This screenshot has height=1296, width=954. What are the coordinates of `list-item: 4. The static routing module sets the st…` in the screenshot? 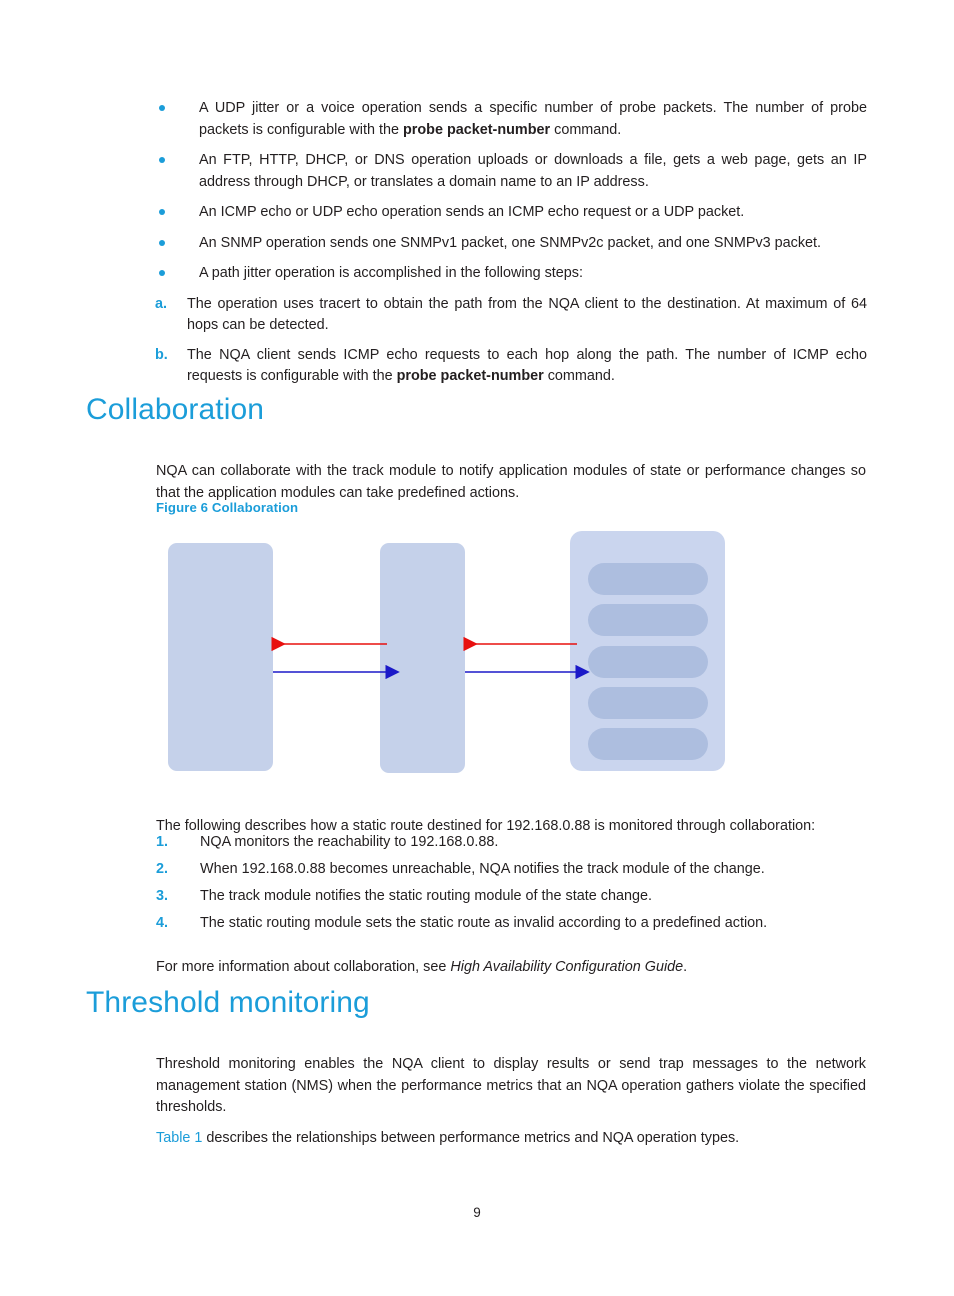 It's located at (513, 924).